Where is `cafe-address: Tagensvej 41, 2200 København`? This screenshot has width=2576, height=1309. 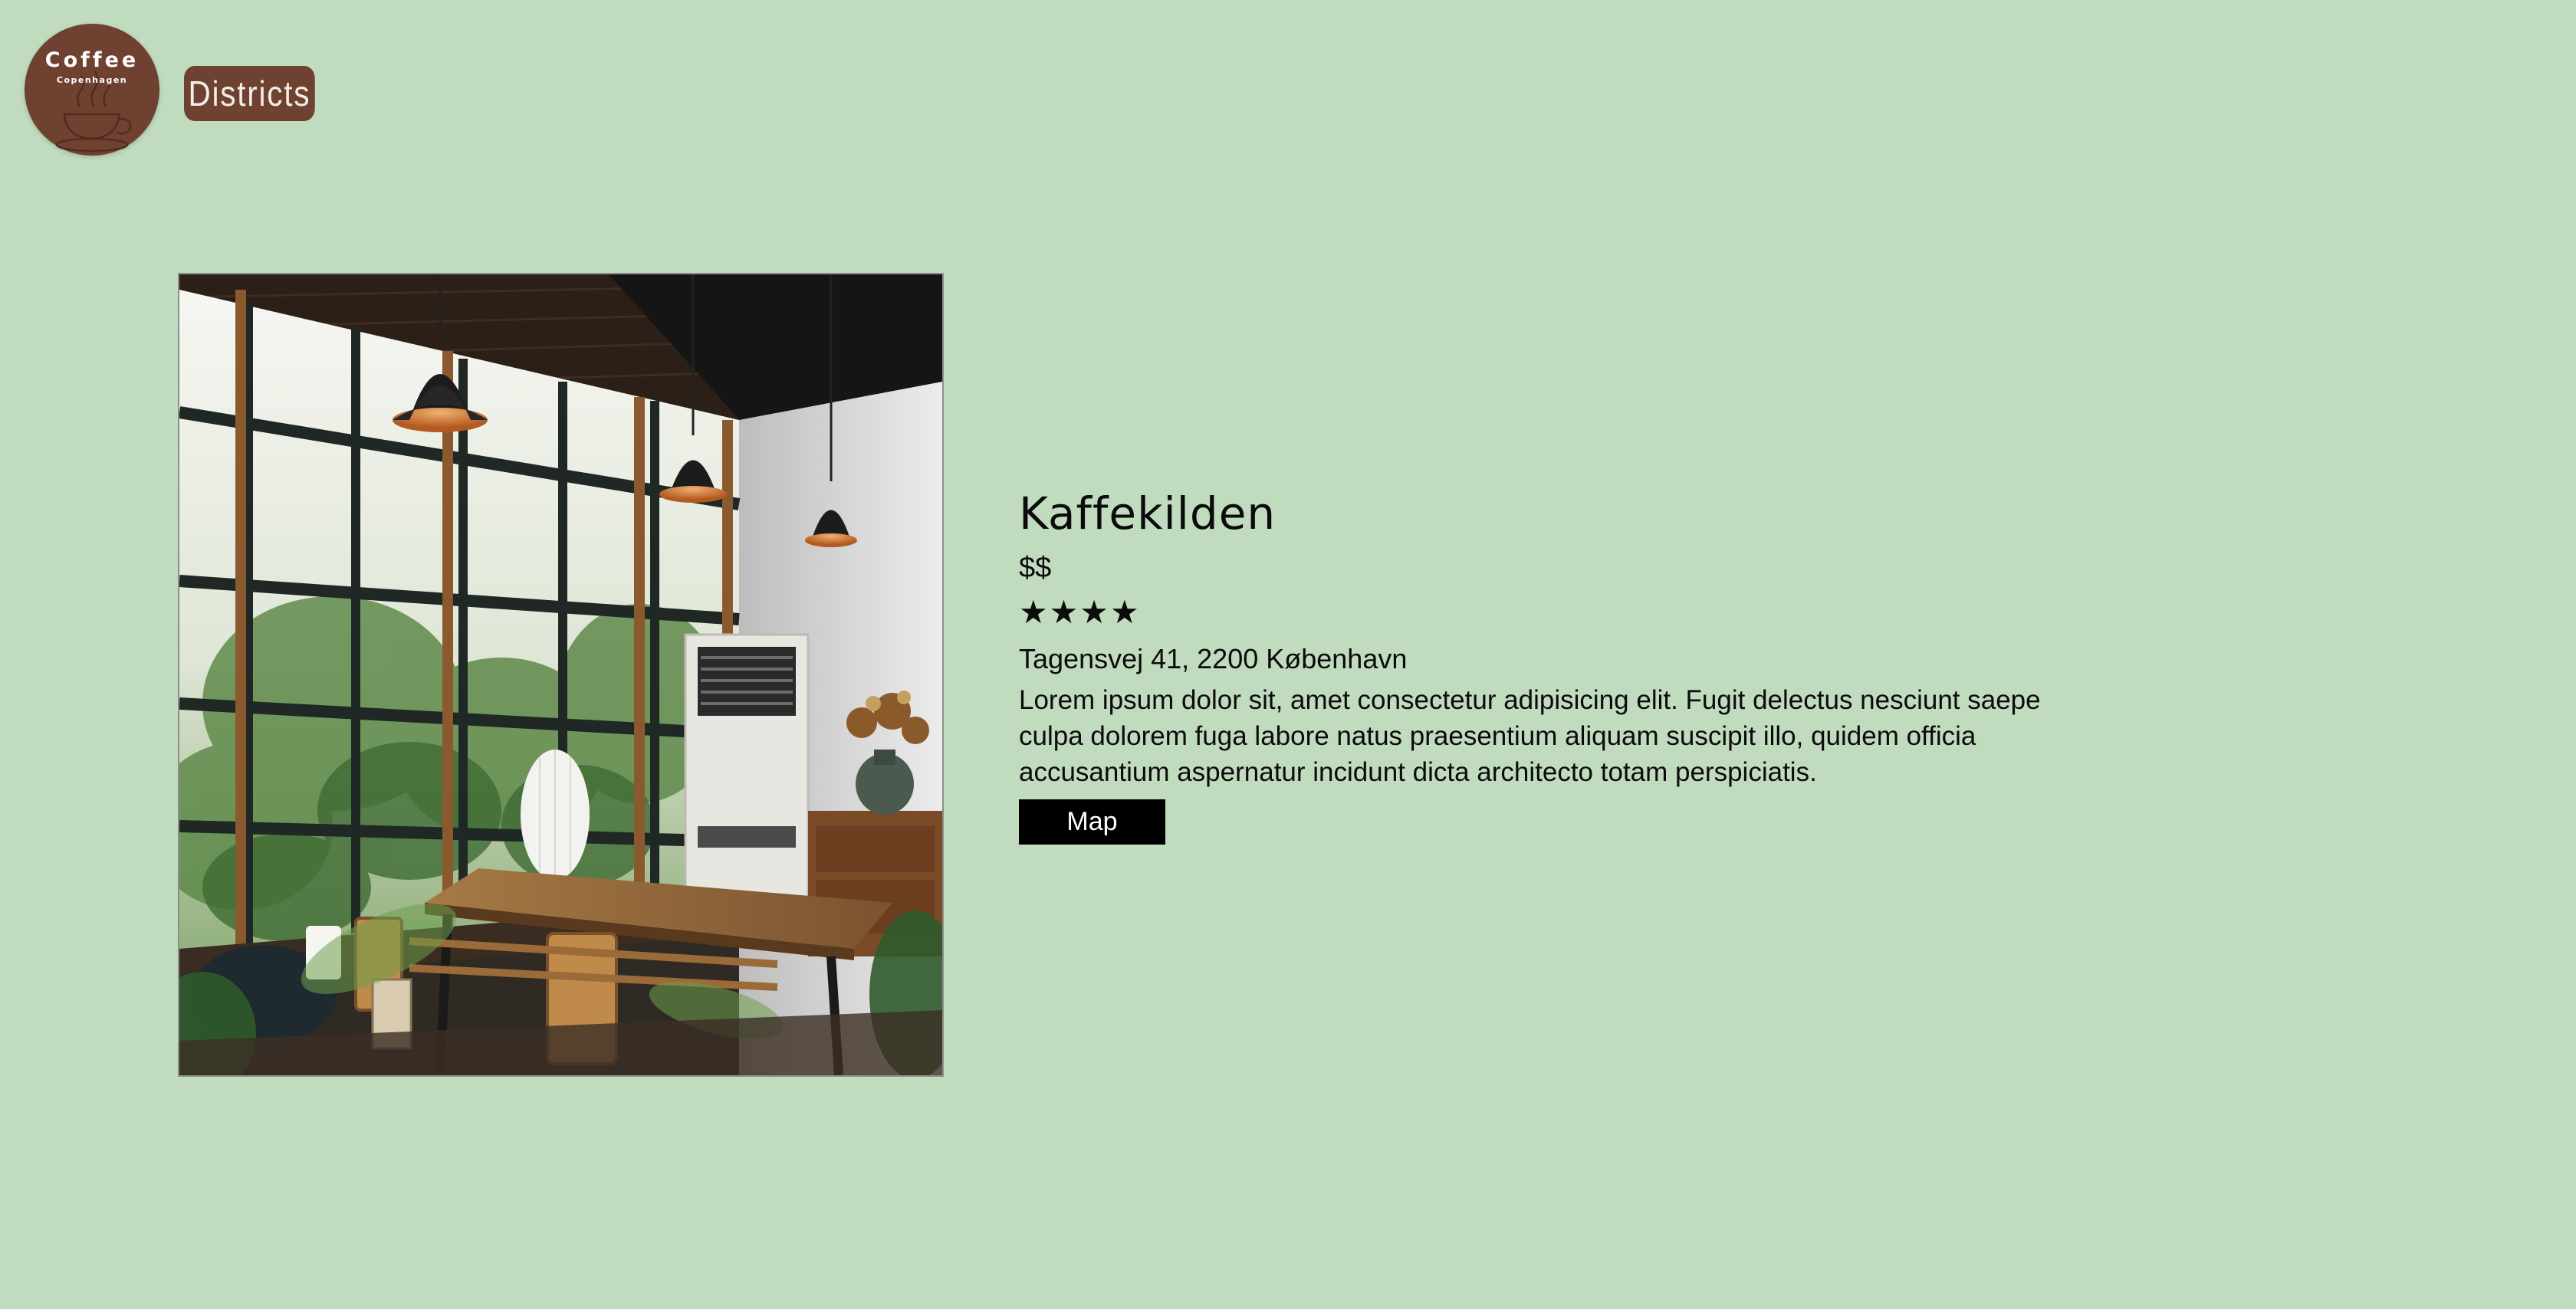 cafe-address: Tagensvej 41, 2200 København is located at coordinates (1213, 658).